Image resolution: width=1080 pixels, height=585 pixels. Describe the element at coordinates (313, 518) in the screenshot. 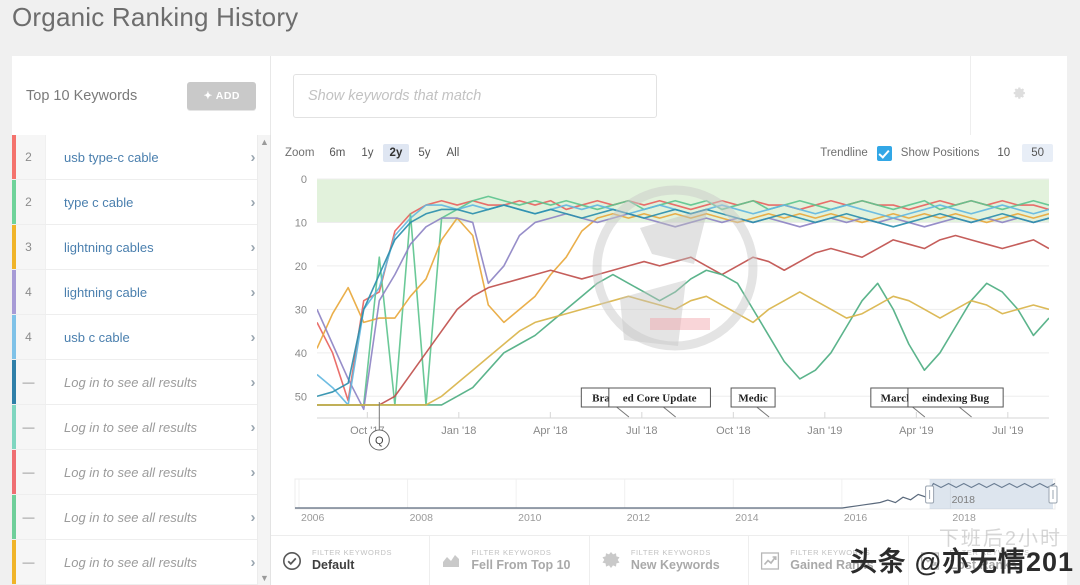

I see `navigator-tick: 2006` at that location.